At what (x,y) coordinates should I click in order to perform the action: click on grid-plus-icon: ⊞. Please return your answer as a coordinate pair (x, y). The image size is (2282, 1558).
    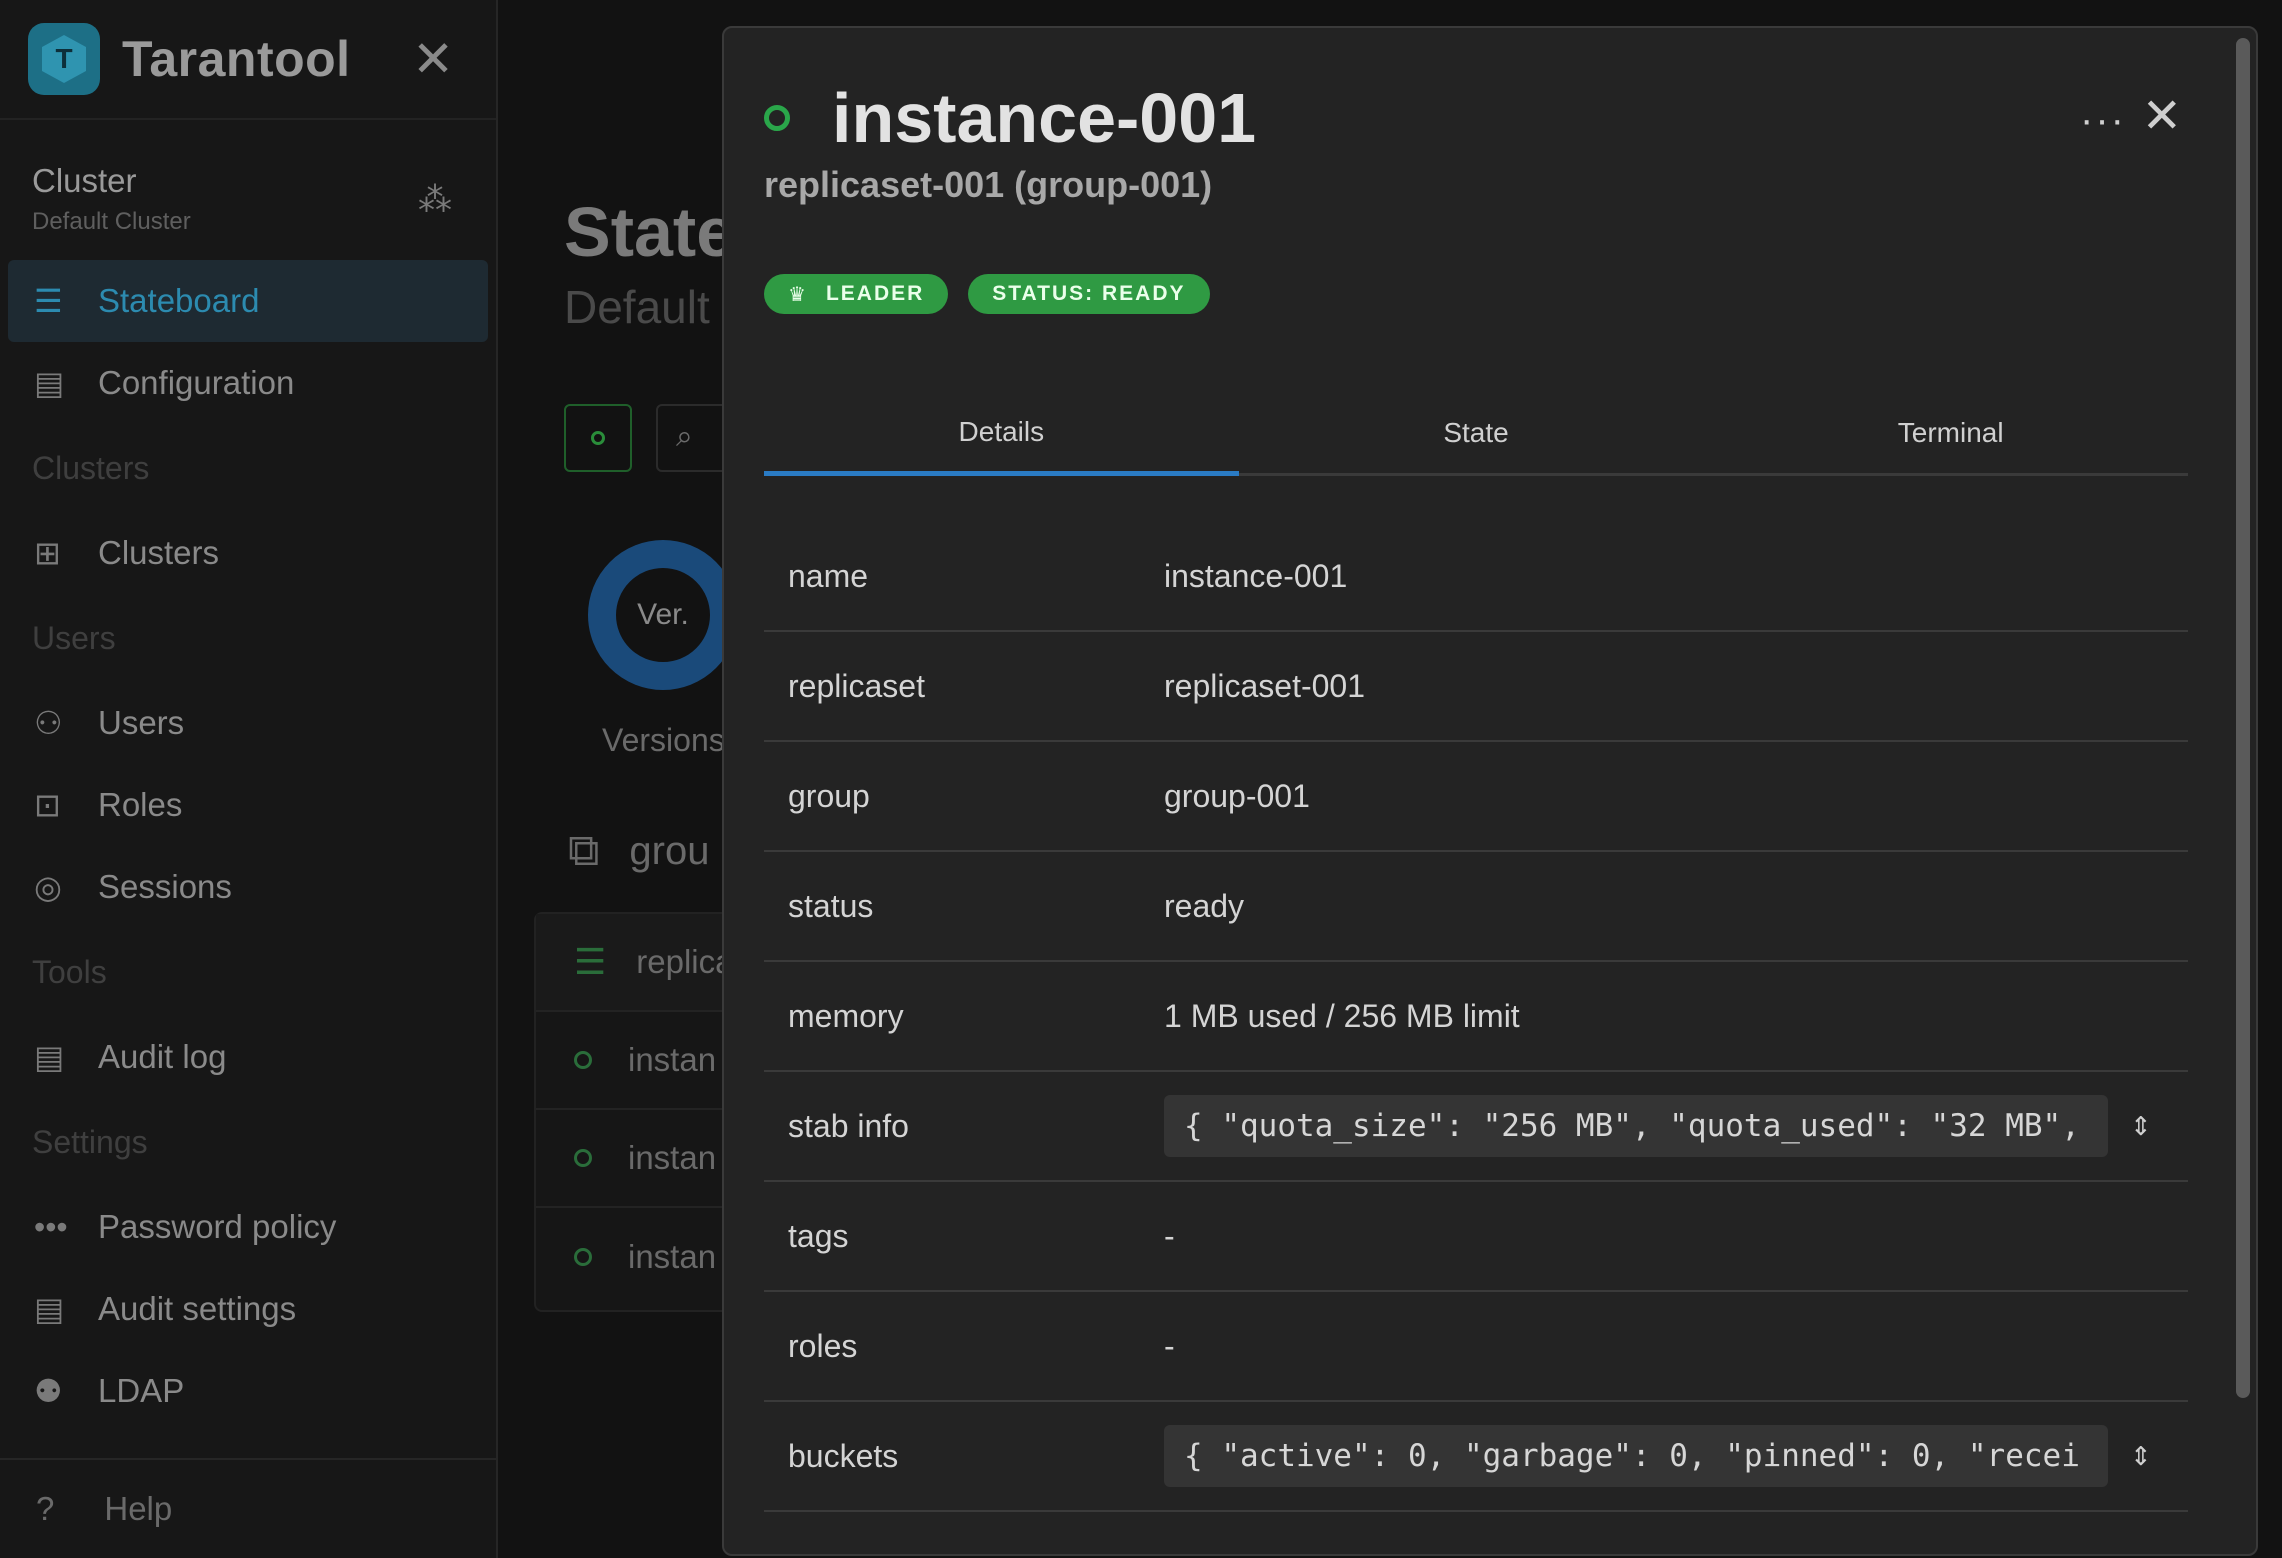
    Looking at the image, I should click on (47, 553).